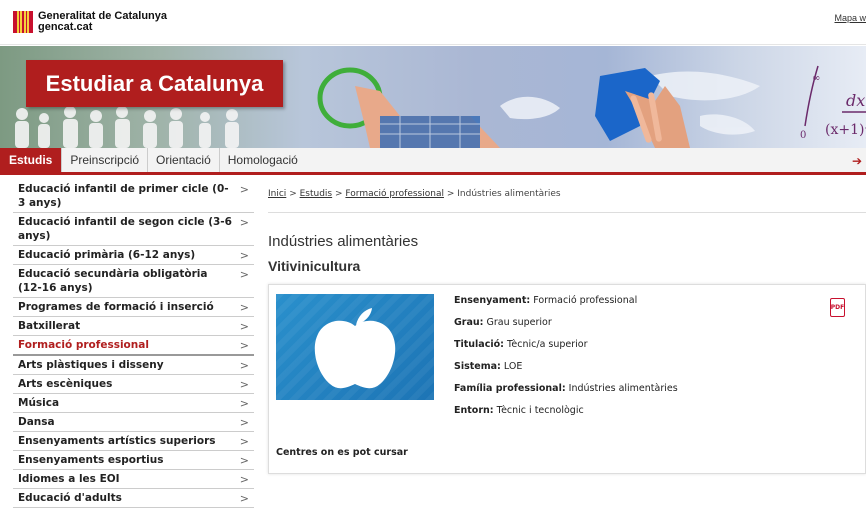 This screenshot has height=508, width=866. What do you see at coordinates (263, 160) in the screenshot?
I see `nav-tab-homologacio: Homologació` at bounding box center [263, 160].